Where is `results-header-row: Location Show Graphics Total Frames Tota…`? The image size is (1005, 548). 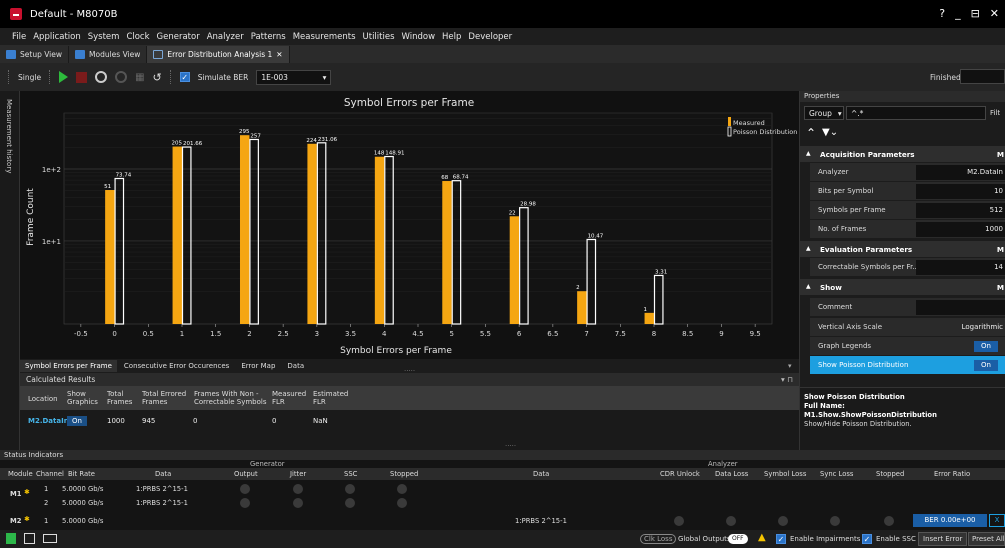 results-header-row: Location Show Graphics Total Frames Tota… is located at coordinates (409, 398).